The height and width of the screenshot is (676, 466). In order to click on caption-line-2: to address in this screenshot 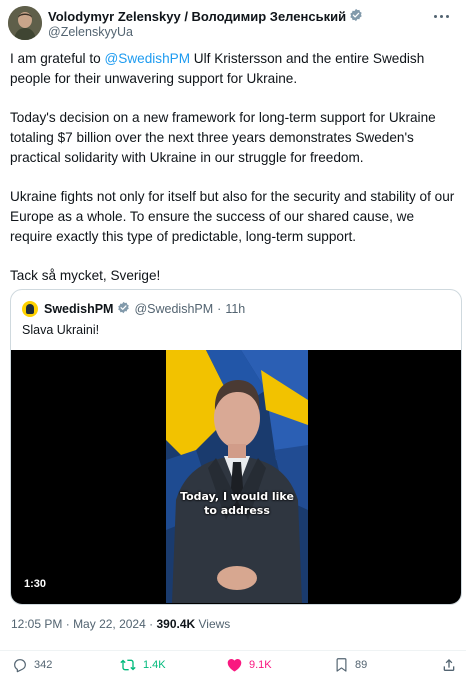, I will do `click(237, 510)`.